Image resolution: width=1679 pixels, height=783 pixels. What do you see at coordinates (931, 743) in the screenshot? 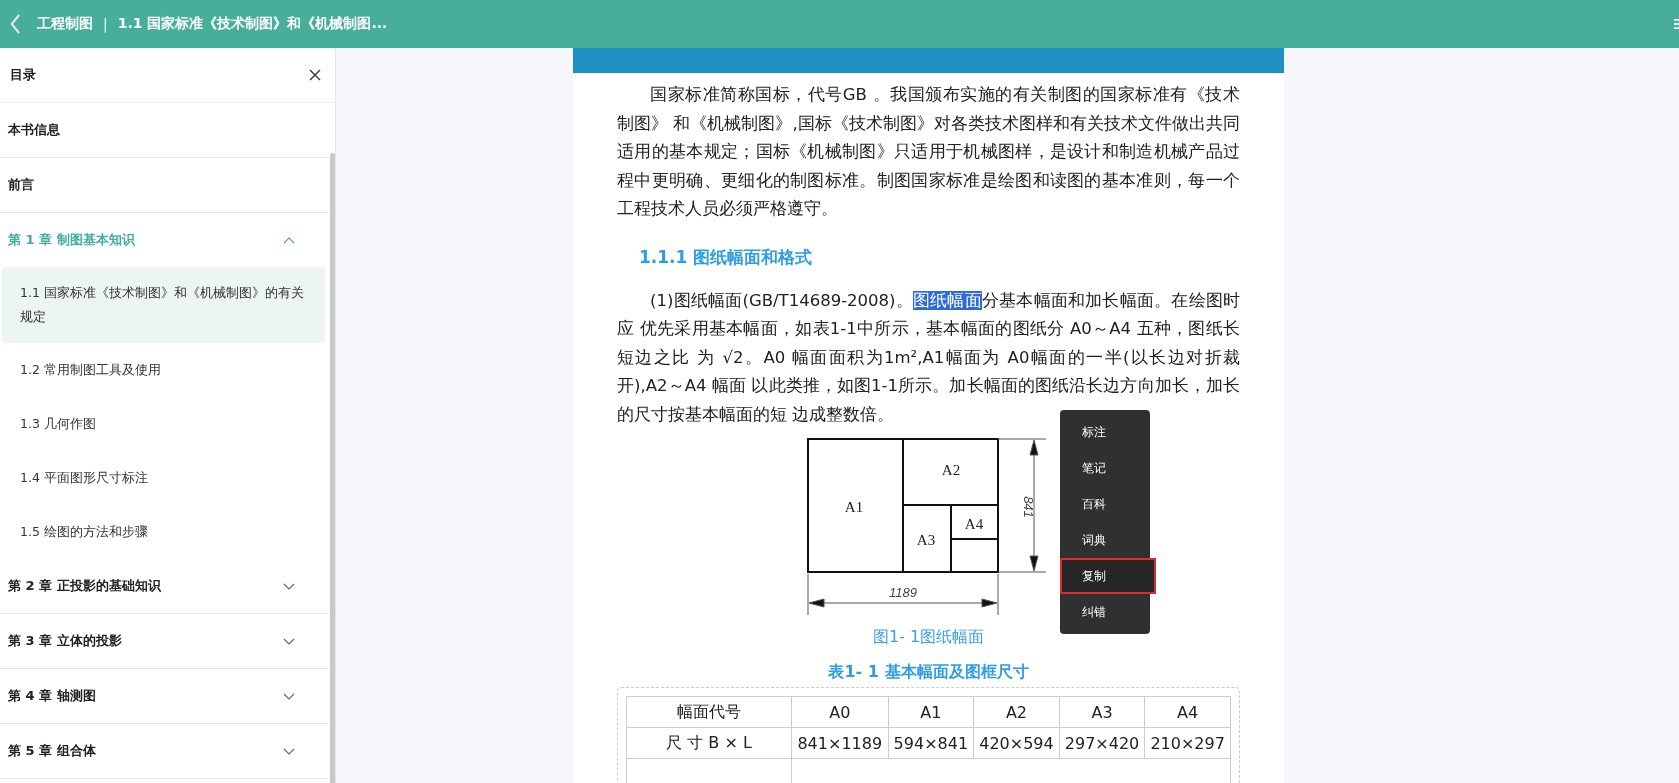
I see `table-cell: 594×841` at bounding box center [931, 743].